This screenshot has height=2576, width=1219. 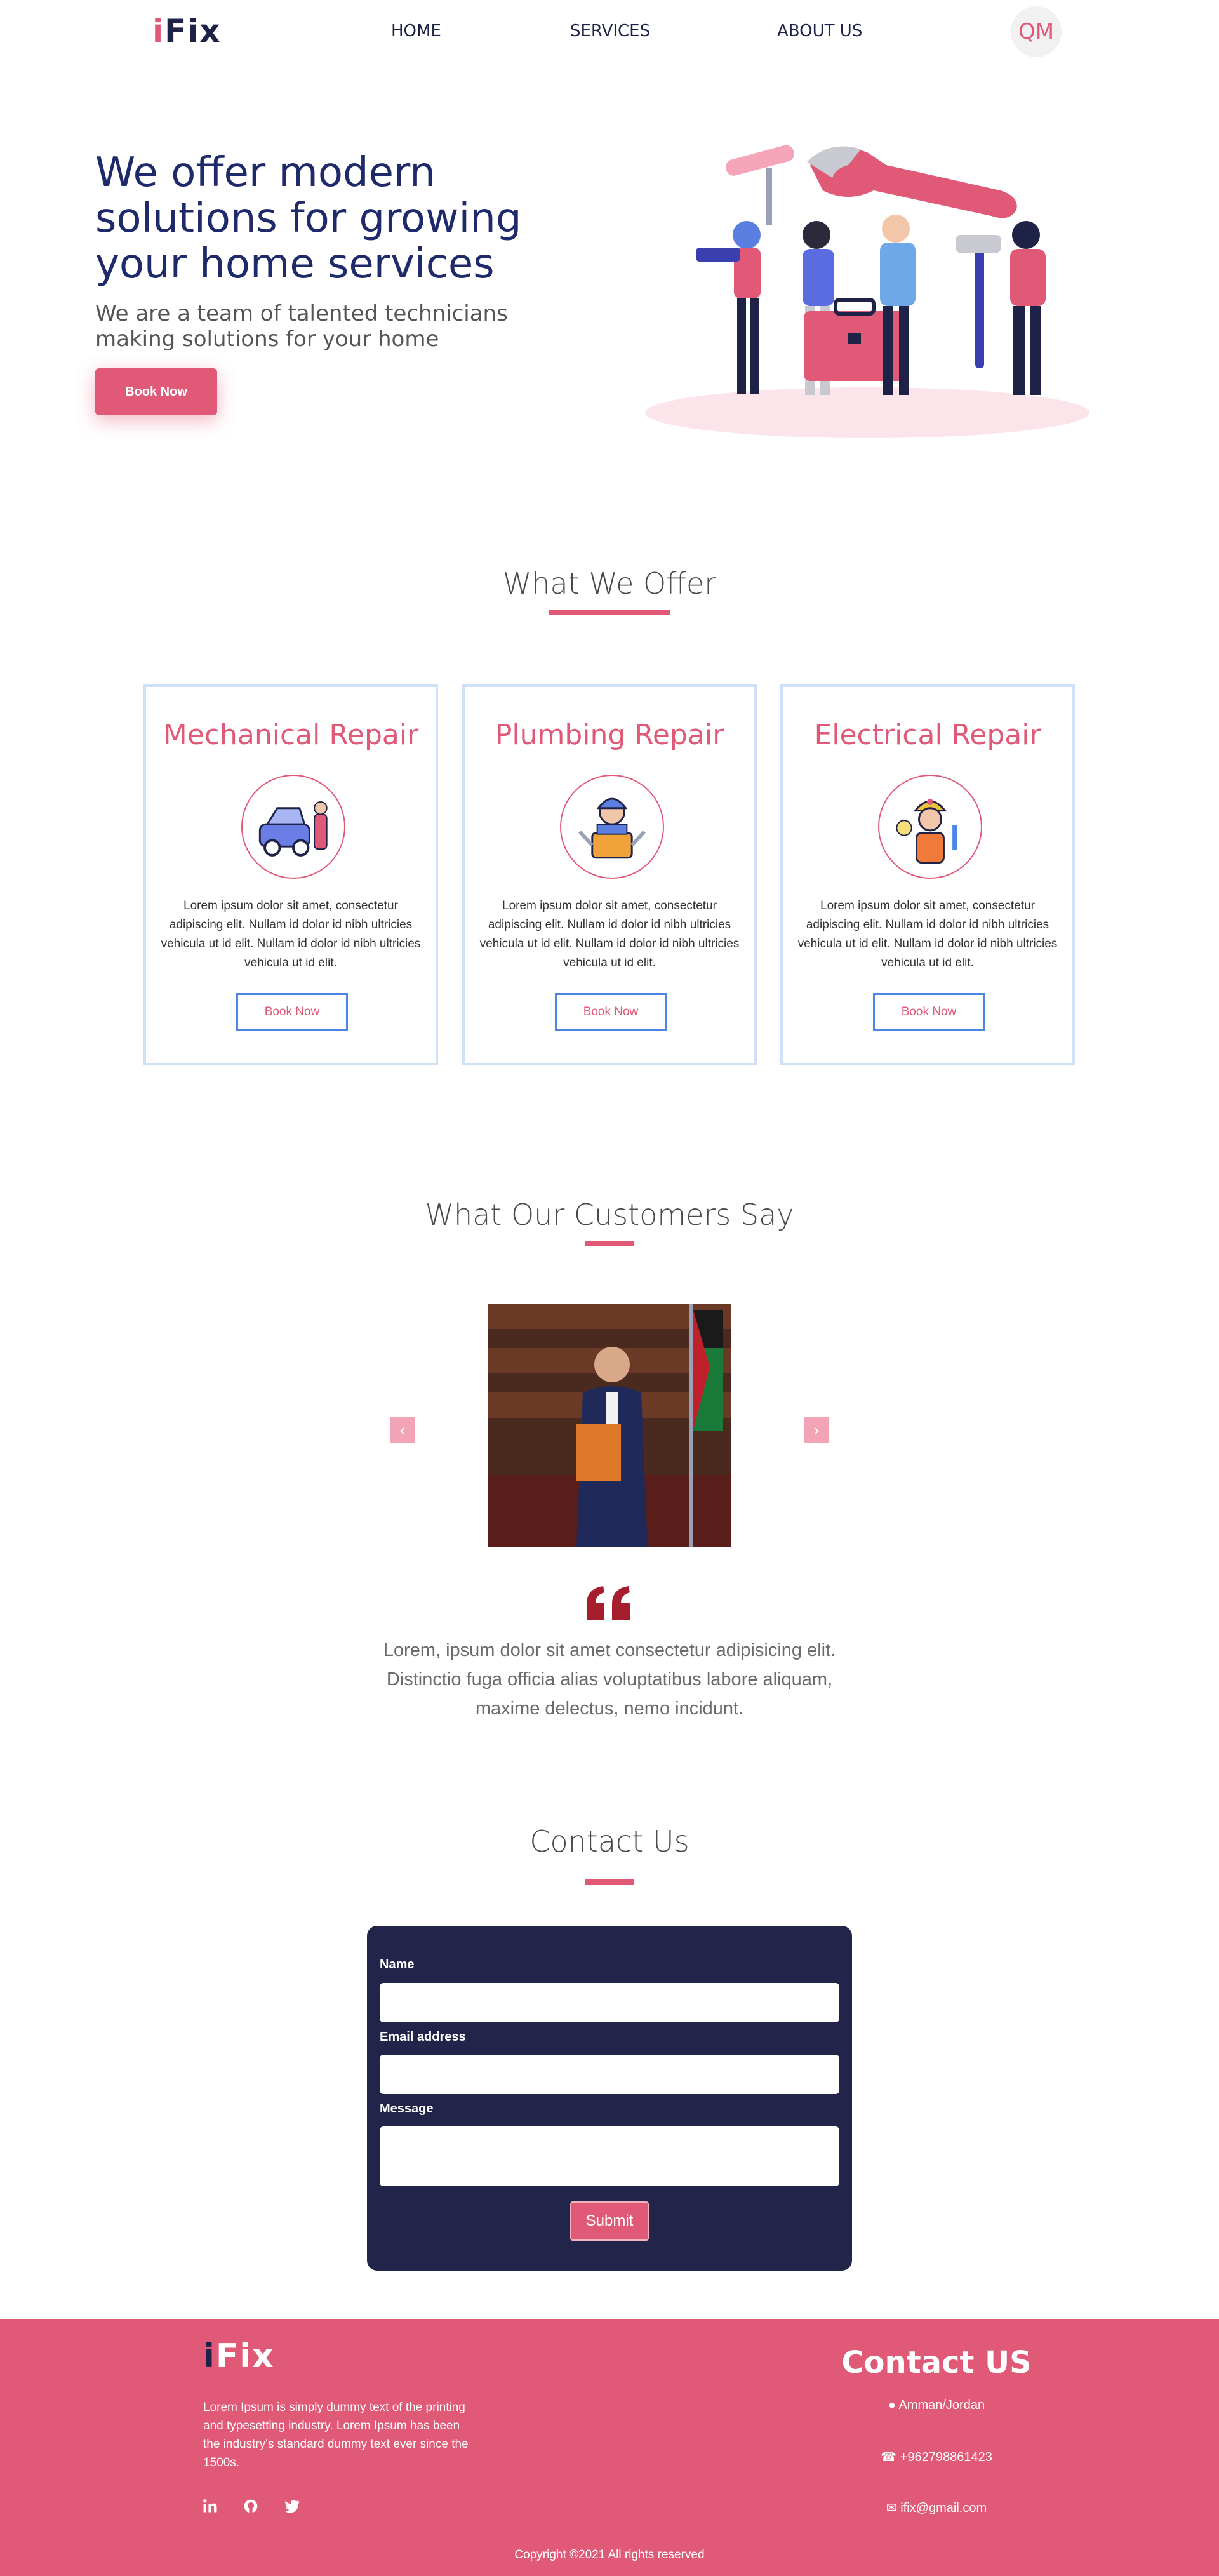 I want to click on phone-icon: ☎, so click(x=889, y=2457).